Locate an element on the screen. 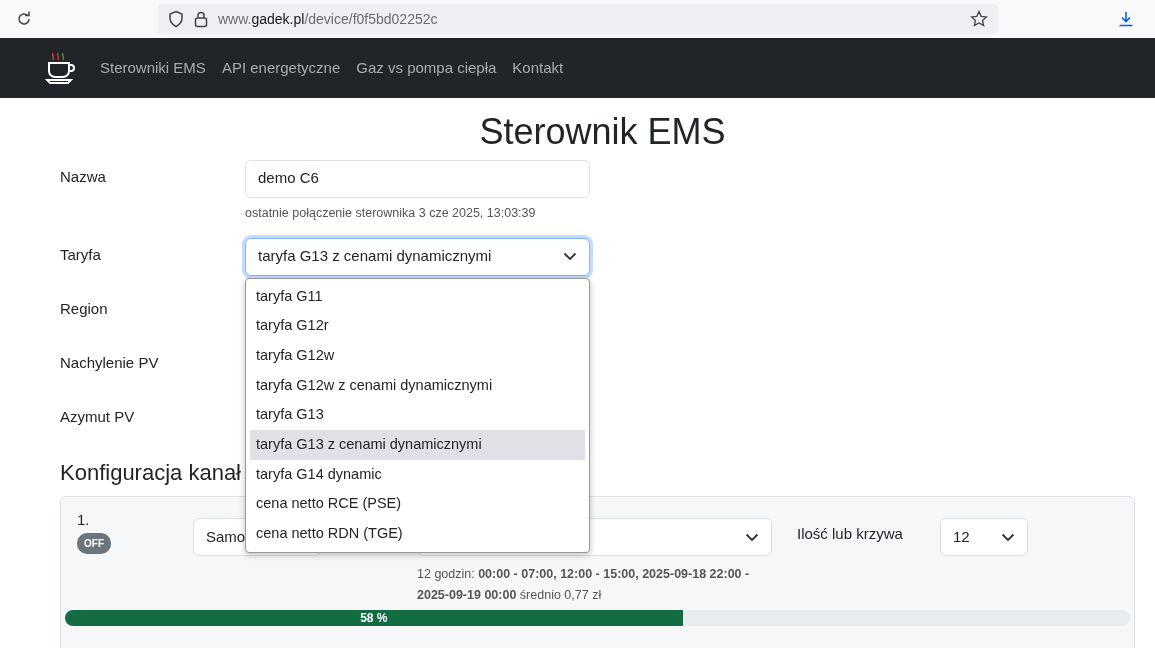 The image size is (1155, 648). dropdown-option: taryfa G11 is located at coordinates (417, 296).